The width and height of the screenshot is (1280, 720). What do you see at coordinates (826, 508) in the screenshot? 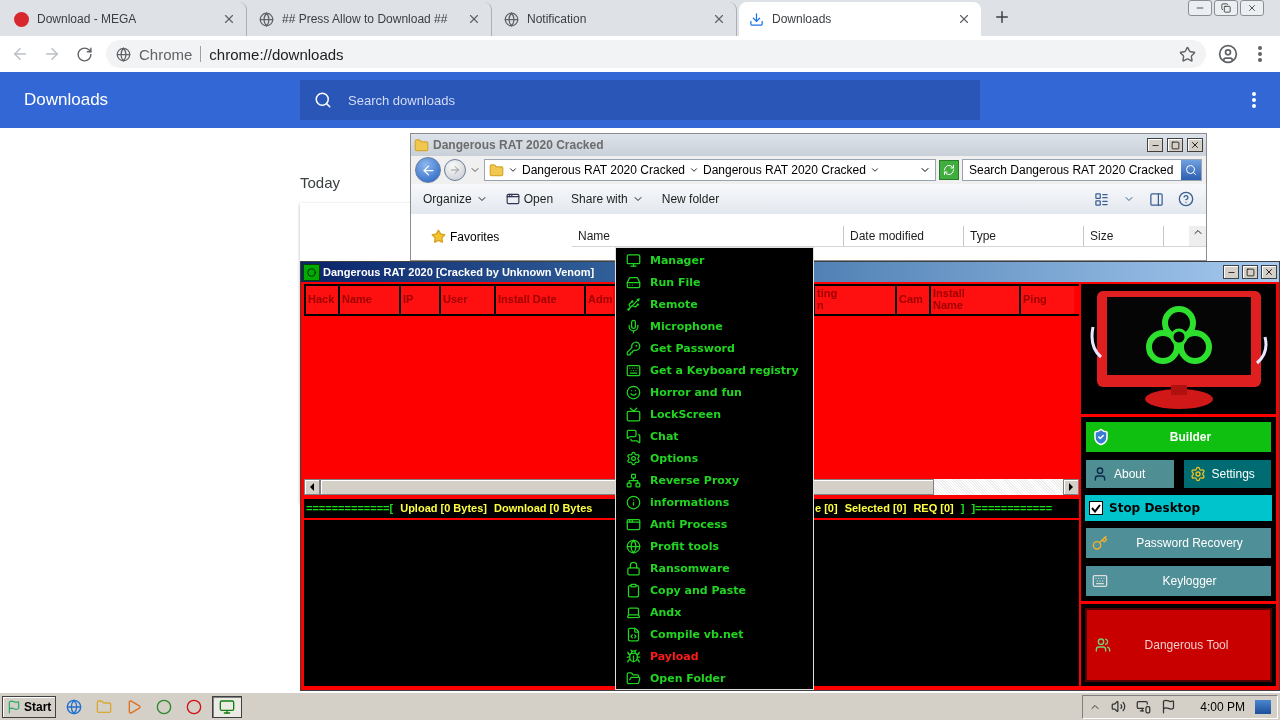
I see `status-text: e [0]` at bounding box center [826, 508].